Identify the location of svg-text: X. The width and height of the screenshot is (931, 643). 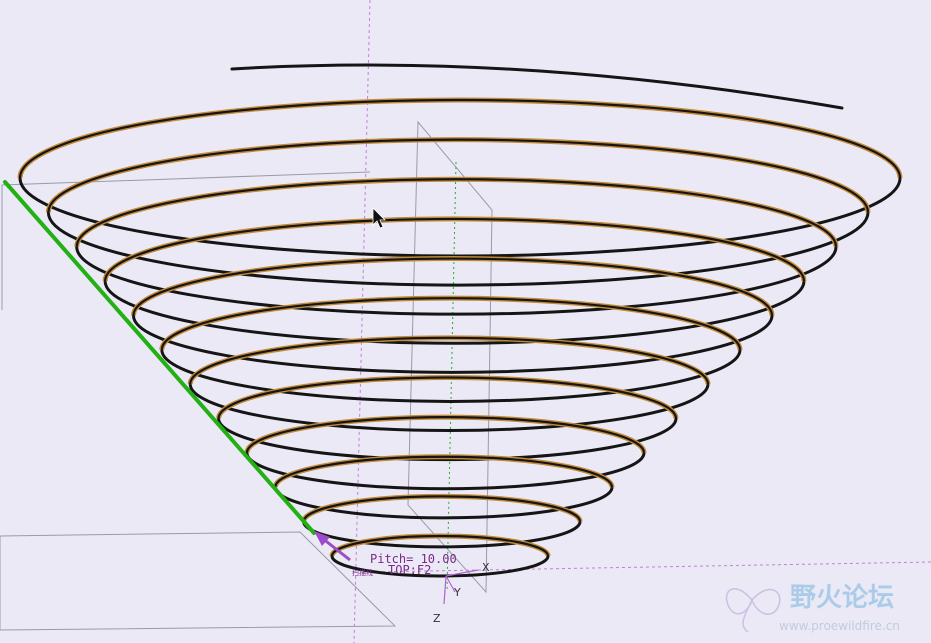
(486, 567).